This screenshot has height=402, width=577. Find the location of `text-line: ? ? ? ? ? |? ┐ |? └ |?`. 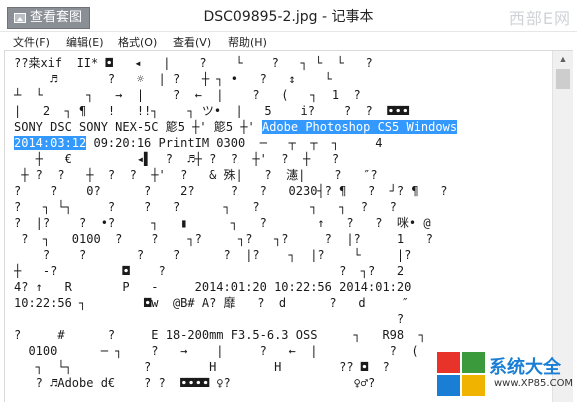

text-line: ? ? ? ? ? |? ┐ |? └ |? is located at coordinates (213, 255).